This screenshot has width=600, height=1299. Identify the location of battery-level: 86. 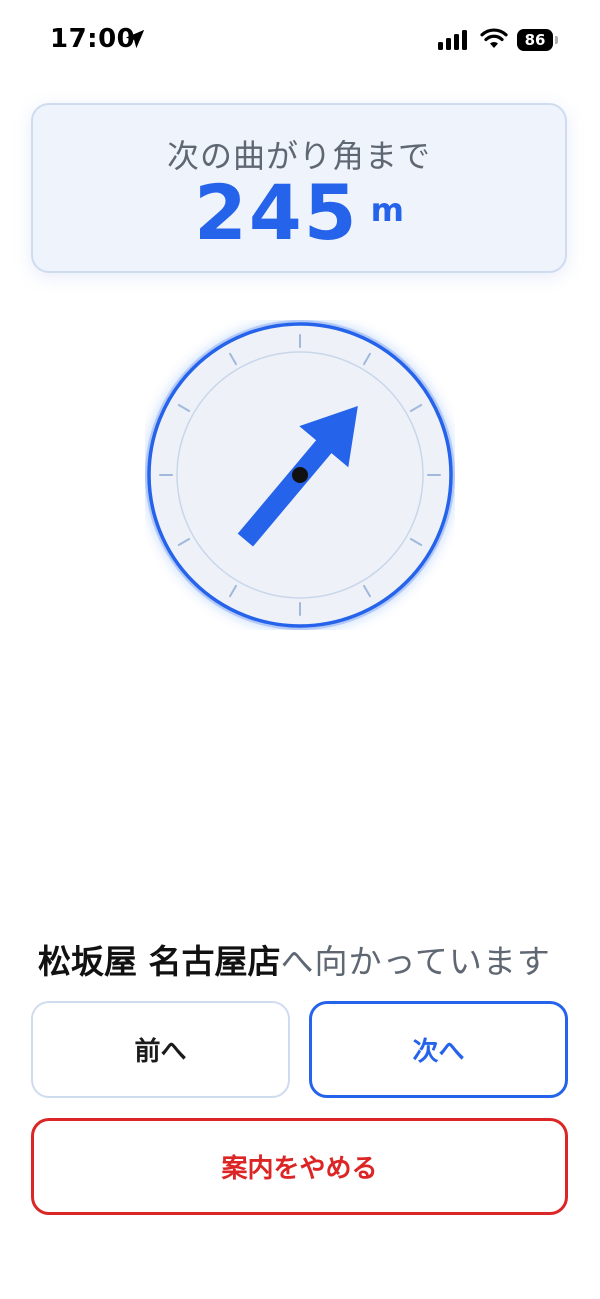
(535, 40).